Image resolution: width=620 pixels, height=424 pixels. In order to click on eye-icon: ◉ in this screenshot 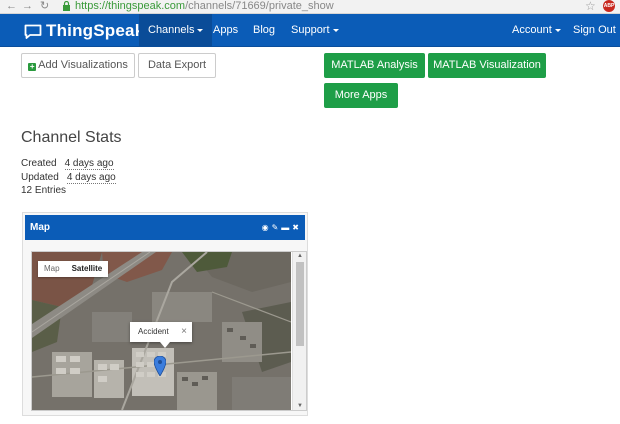, I will do `click(265, 227)`.